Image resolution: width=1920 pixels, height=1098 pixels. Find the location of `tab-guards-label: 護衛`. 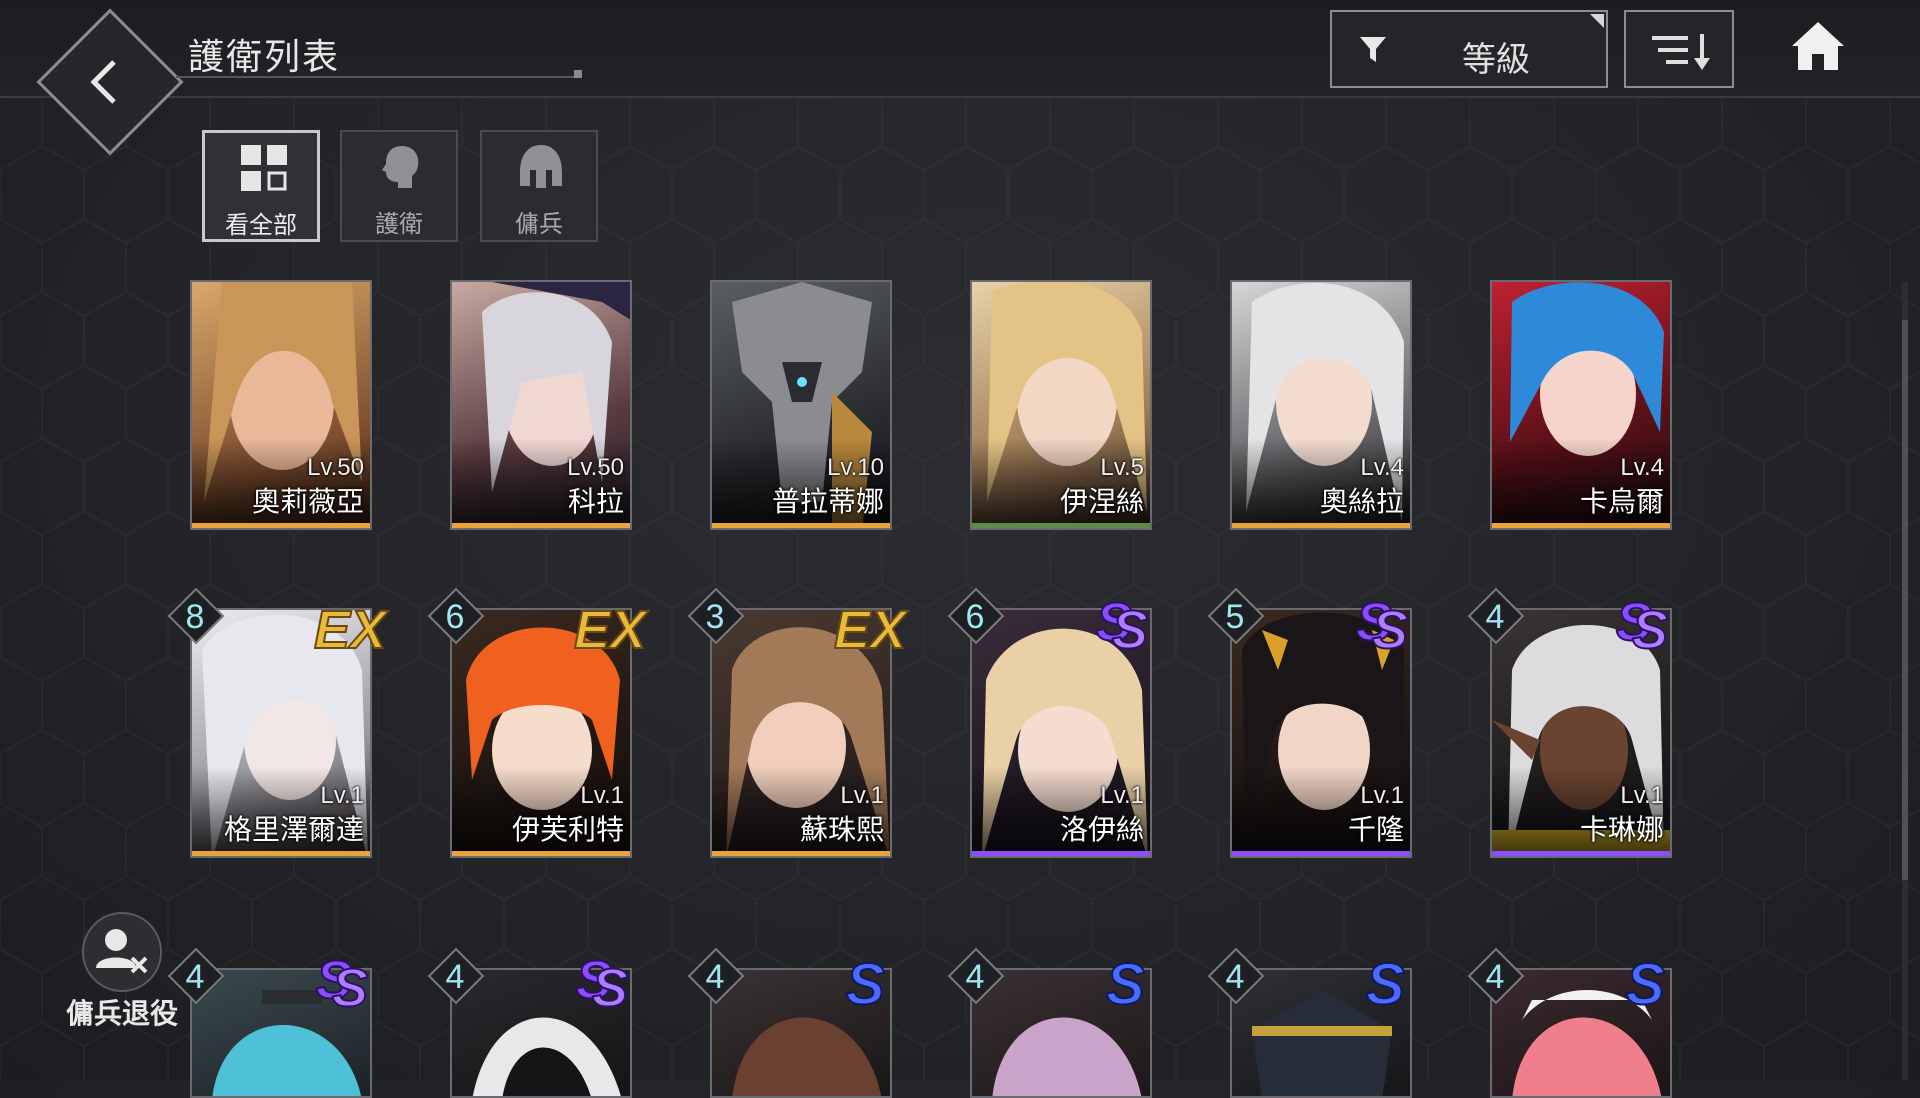

tab-guards-label: 護衛 is located at coordinates (399, 224).